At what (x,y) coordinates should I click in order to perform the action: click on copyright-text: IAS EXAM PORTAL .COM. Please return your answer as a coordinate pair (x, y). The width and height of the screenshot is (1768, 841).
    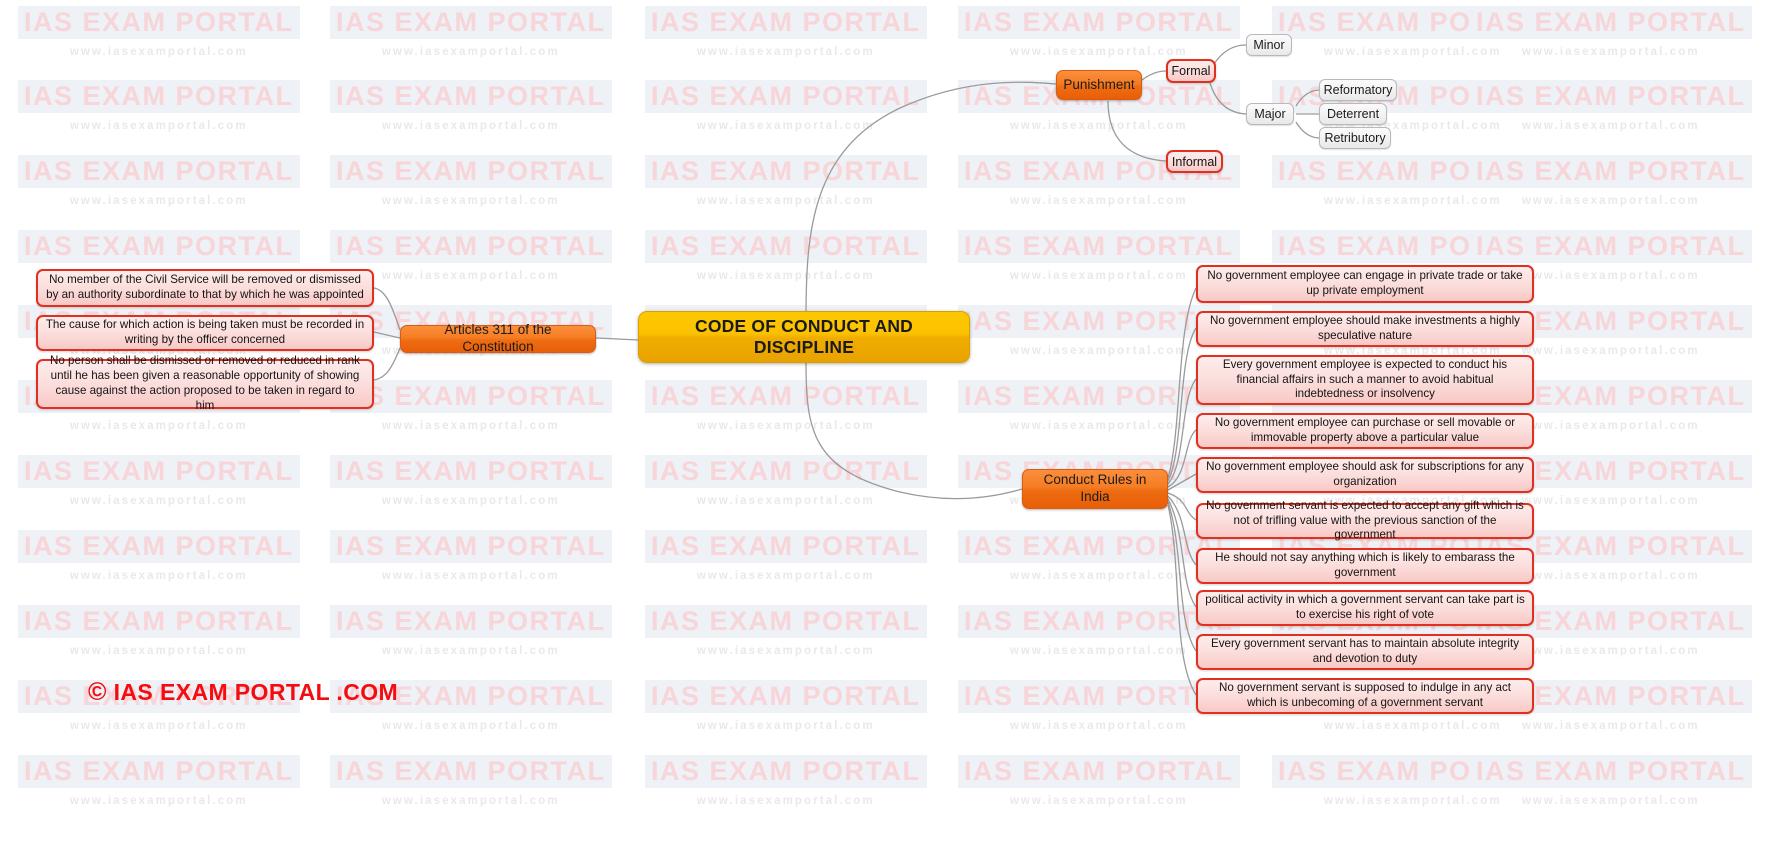
    Looking at the image, I should click on (256, 692).